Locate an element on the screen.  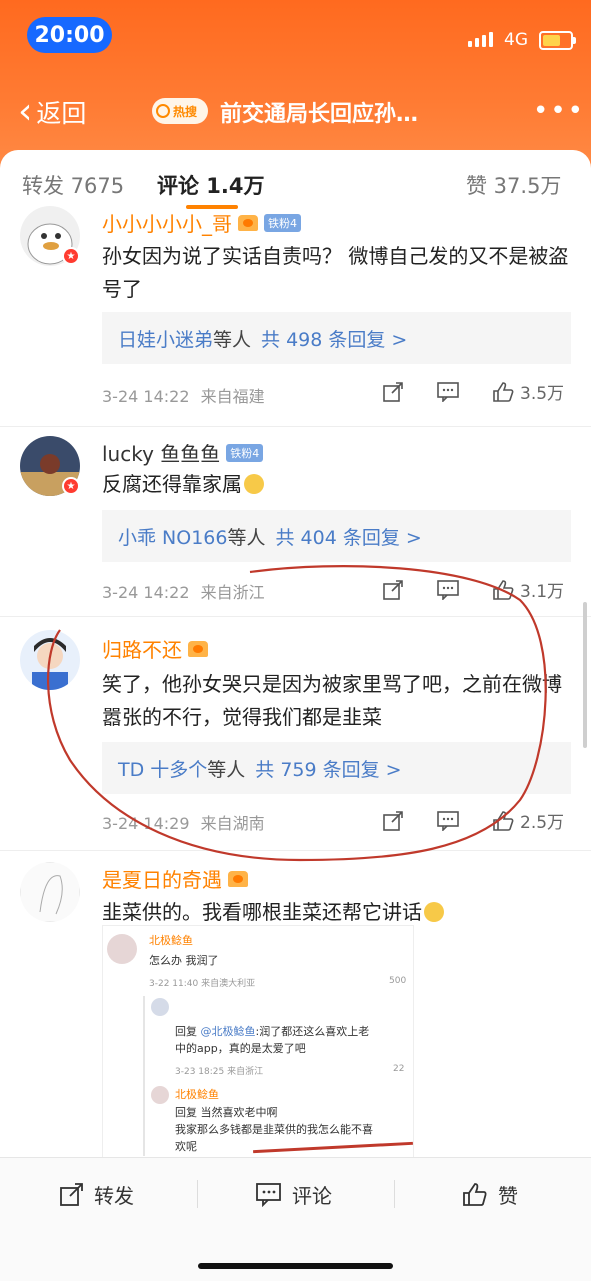
embed-meta: 3-22 11:40 来自澳大利亚 is located at coordinates (202, 984).